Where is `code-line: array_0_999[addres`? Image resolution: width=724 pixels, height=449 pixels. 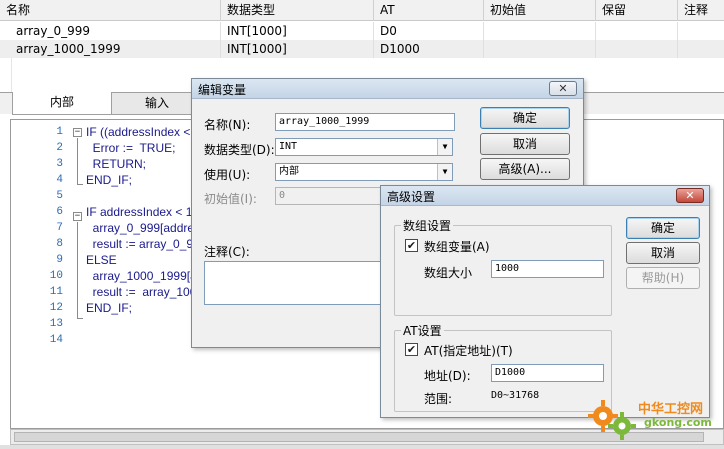
code-line: array_0_999[addres is located at coordinates (143, 228).